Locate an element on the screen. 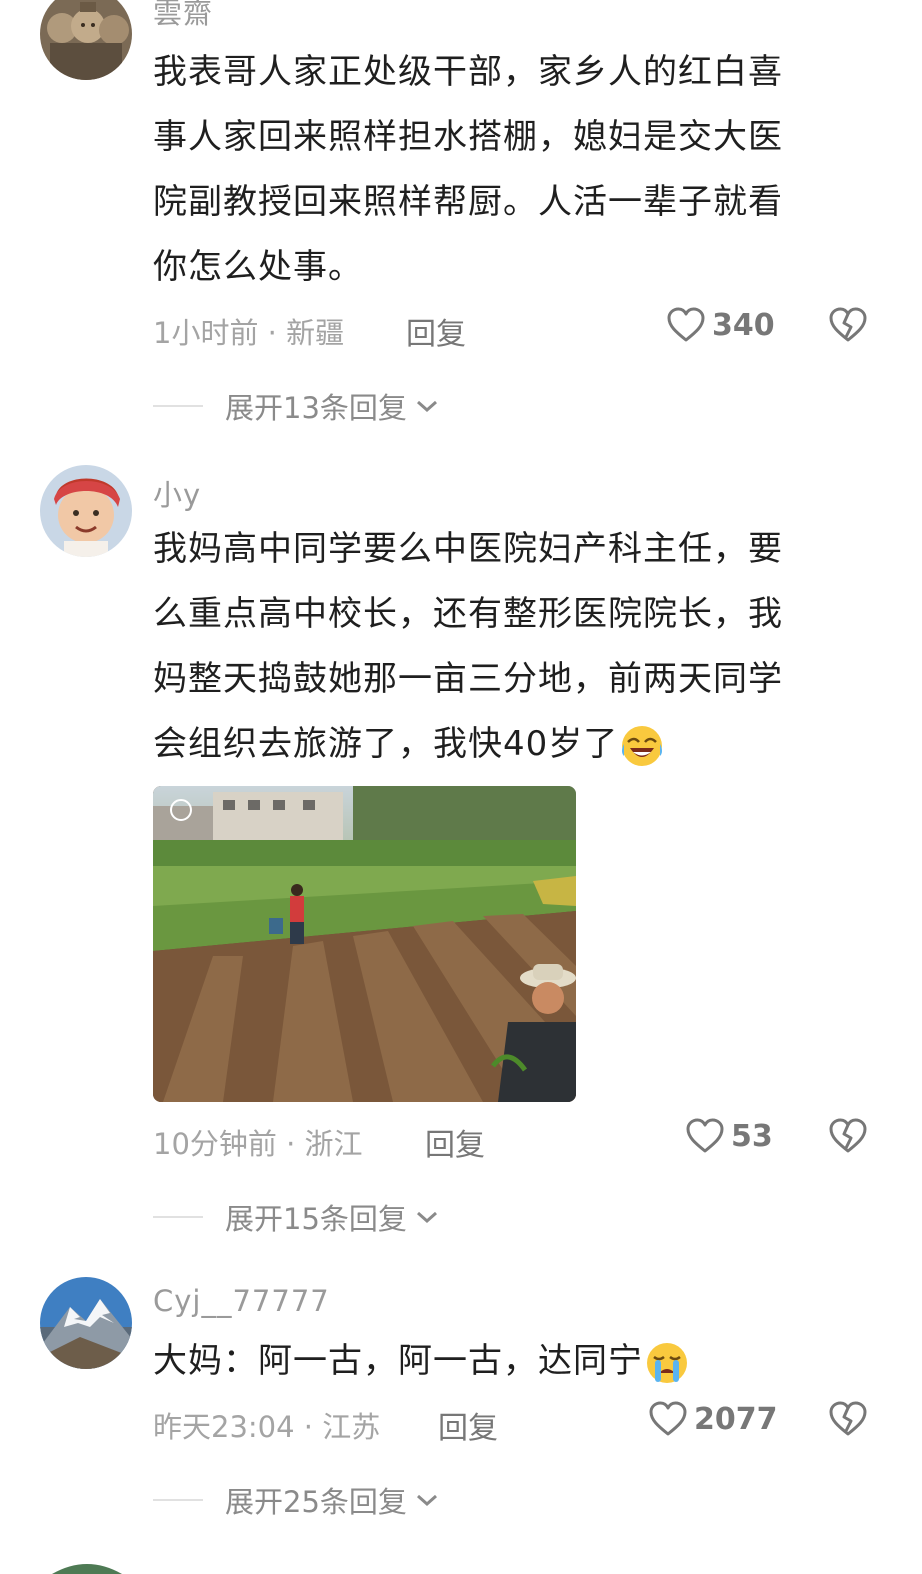 The width and height of the screenshot is (922, 1574). expand-replies: 展开25条回复 is located at coordinates (296, 1500).